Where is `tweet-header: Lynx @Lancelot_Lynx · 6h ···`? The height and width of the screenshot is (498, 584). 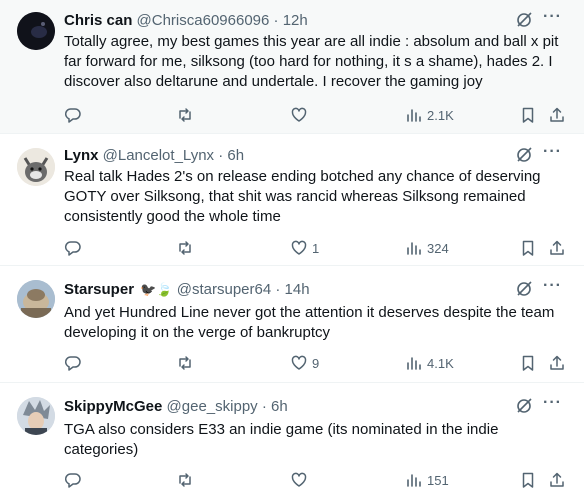
tweet-header: Lynx @Lancelot_Lynx · 6h ··· is located at coordinates (319, 154).